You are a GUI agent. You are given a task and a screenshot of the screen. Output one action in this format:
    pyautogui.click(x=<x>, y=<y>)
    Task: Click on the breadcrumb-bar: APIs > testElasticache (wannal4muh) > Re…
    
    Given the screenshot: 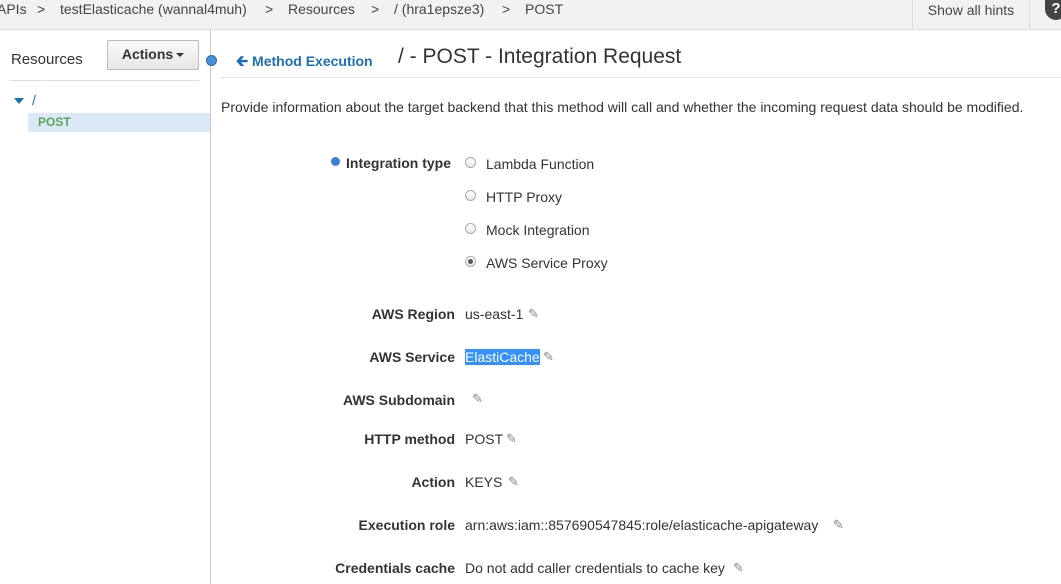 What is the action you would take?
    pyautogui.click(x=530, y=15)
    